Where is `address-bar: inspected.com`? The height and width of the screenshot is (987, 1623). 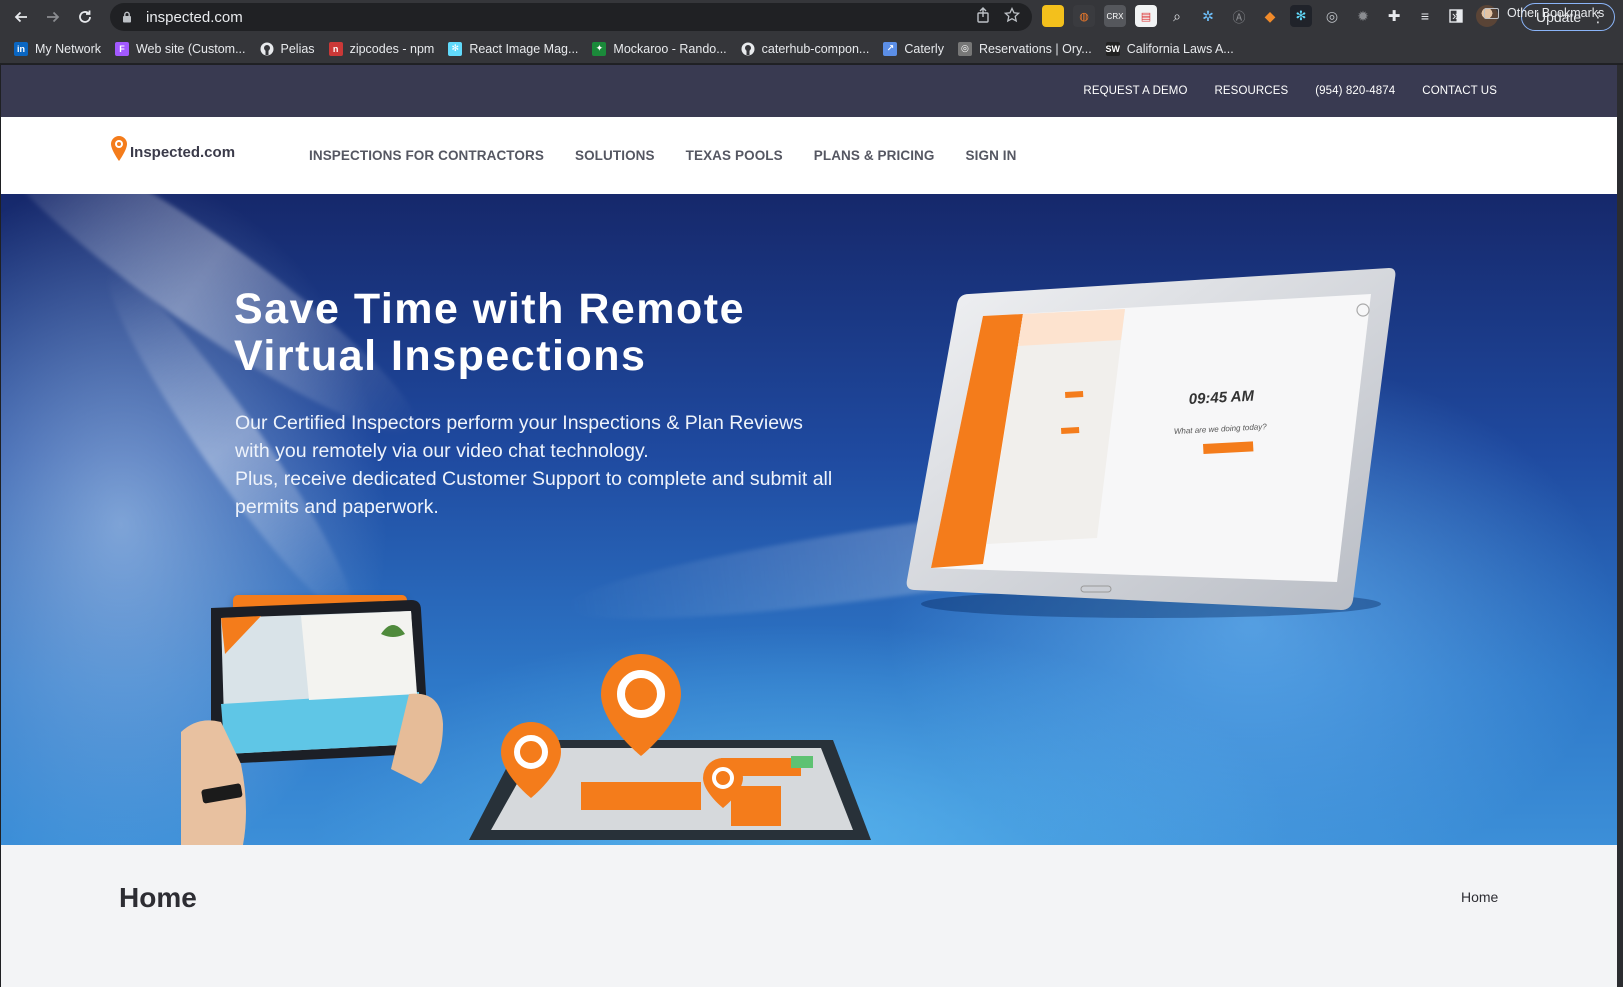
address-bar: inspected.com is located at coordinates (571, 17).